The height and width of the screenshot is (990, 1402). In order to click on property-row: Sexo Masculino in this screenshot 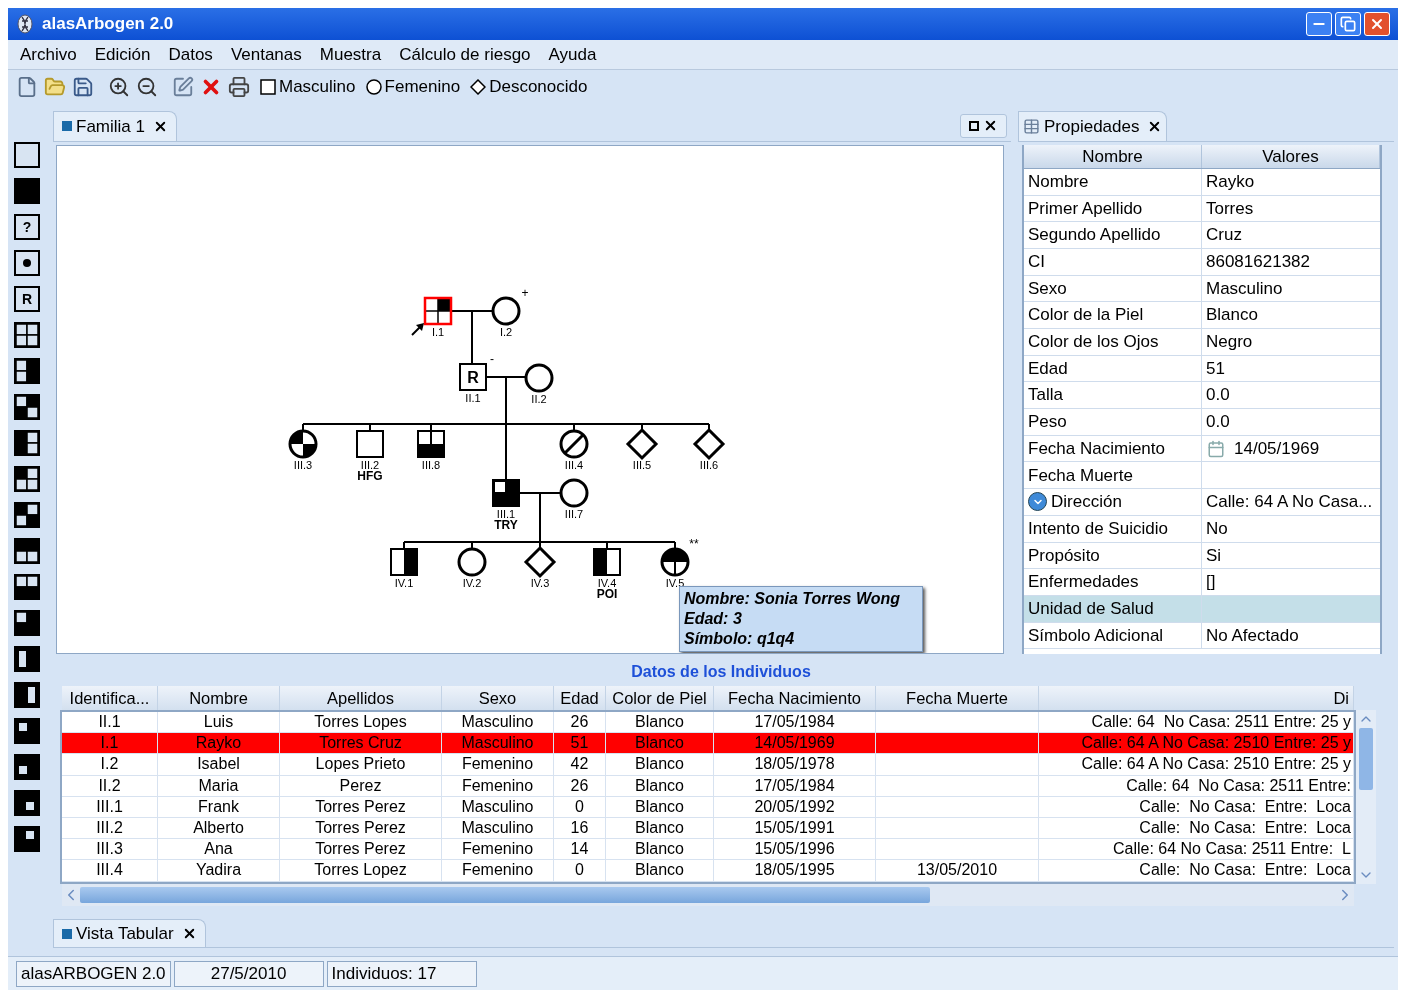, I will do `click(1202, 289)`.